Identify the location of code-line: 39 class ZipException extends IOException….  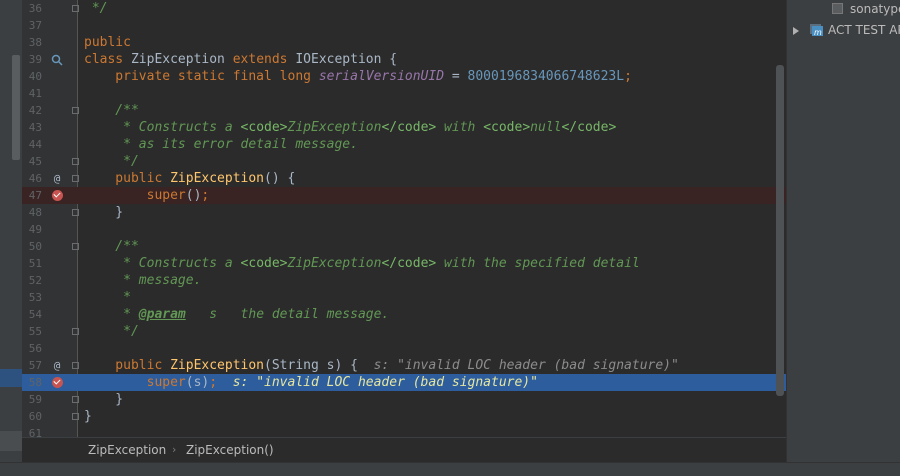
(404, 59).